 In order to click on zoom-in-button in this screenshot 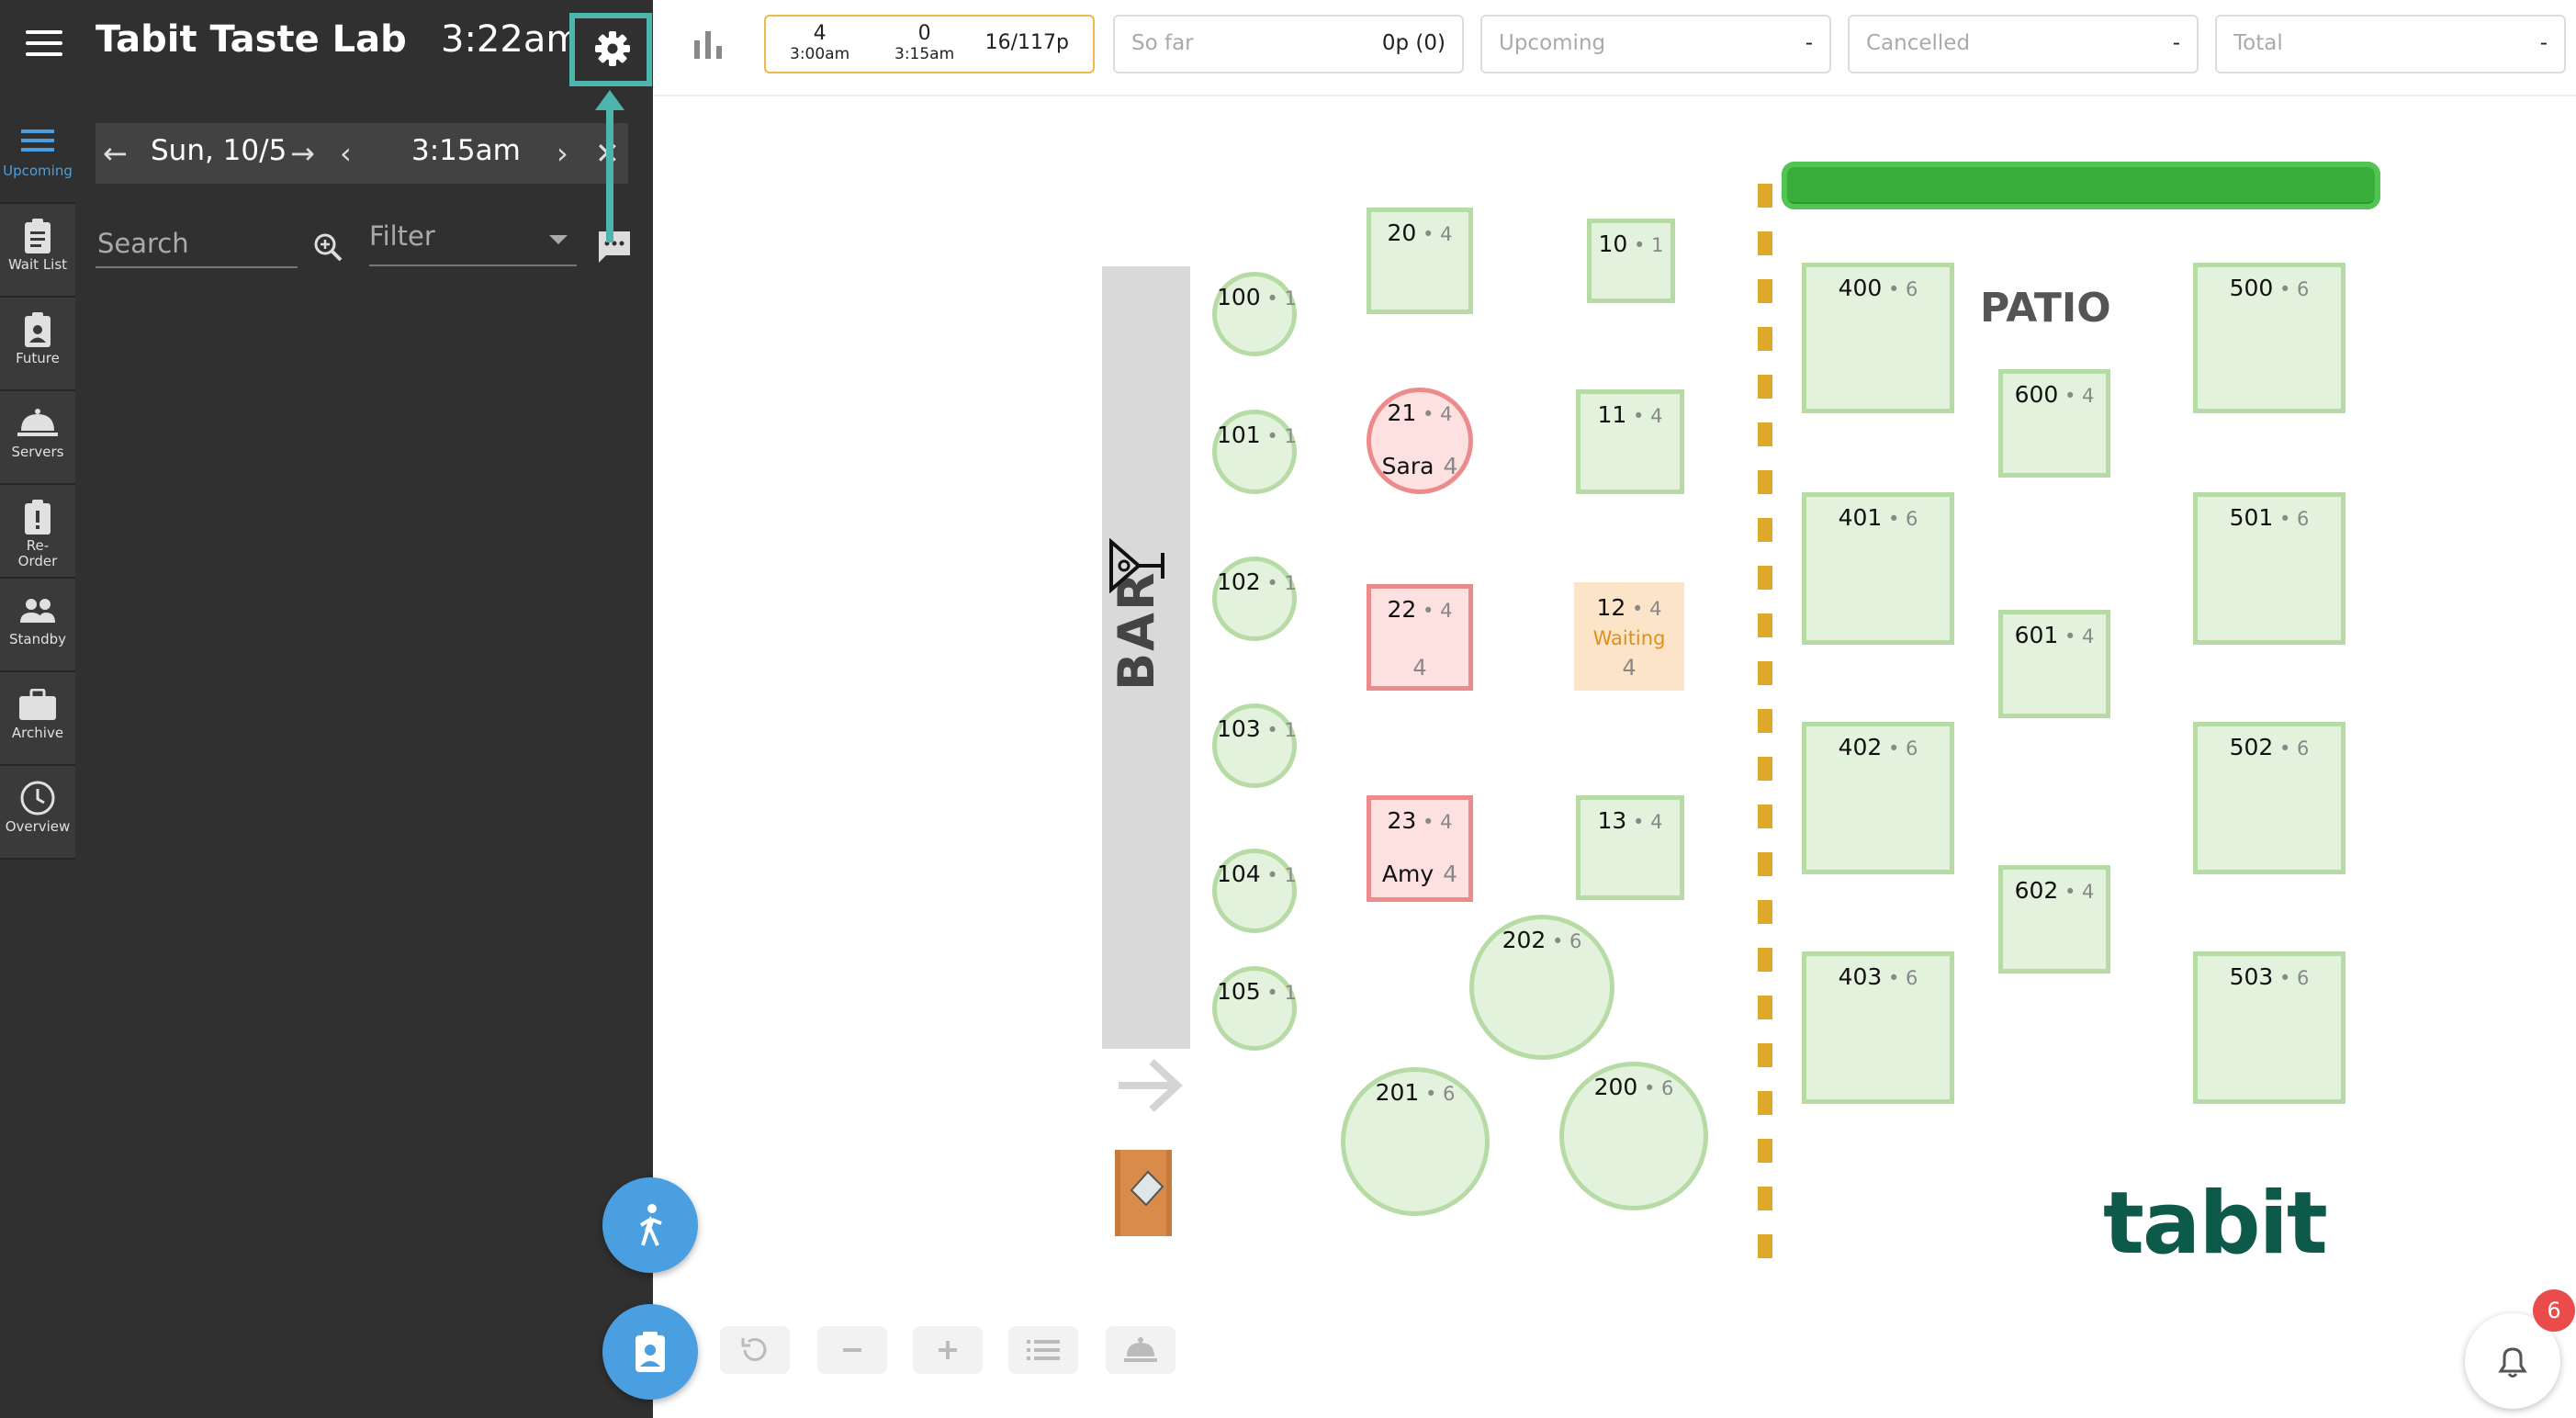, I will do `click(948, 1350)`.